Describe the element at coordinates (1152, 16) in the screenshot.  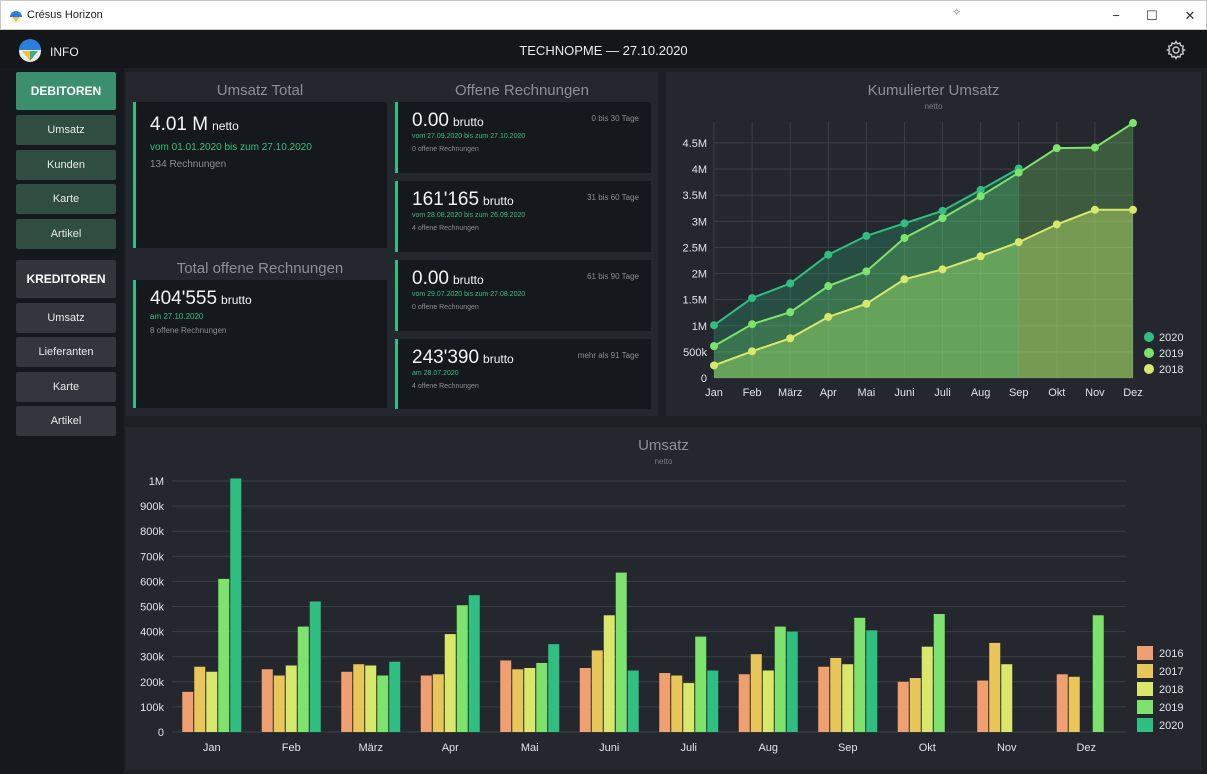
I see `maximize-button: ☐` at that location.